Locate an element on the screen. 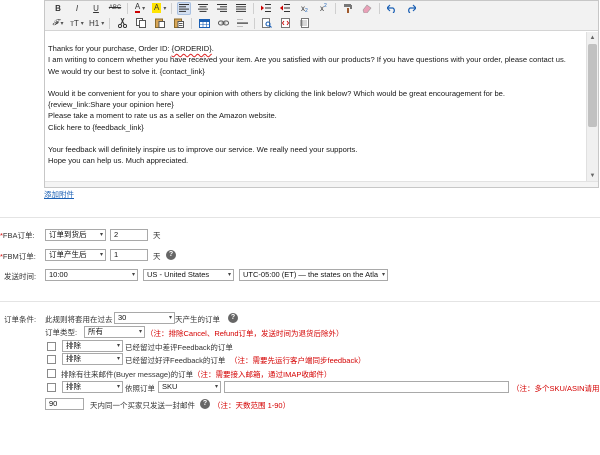  paste-button is located at coordinates (160, 23).